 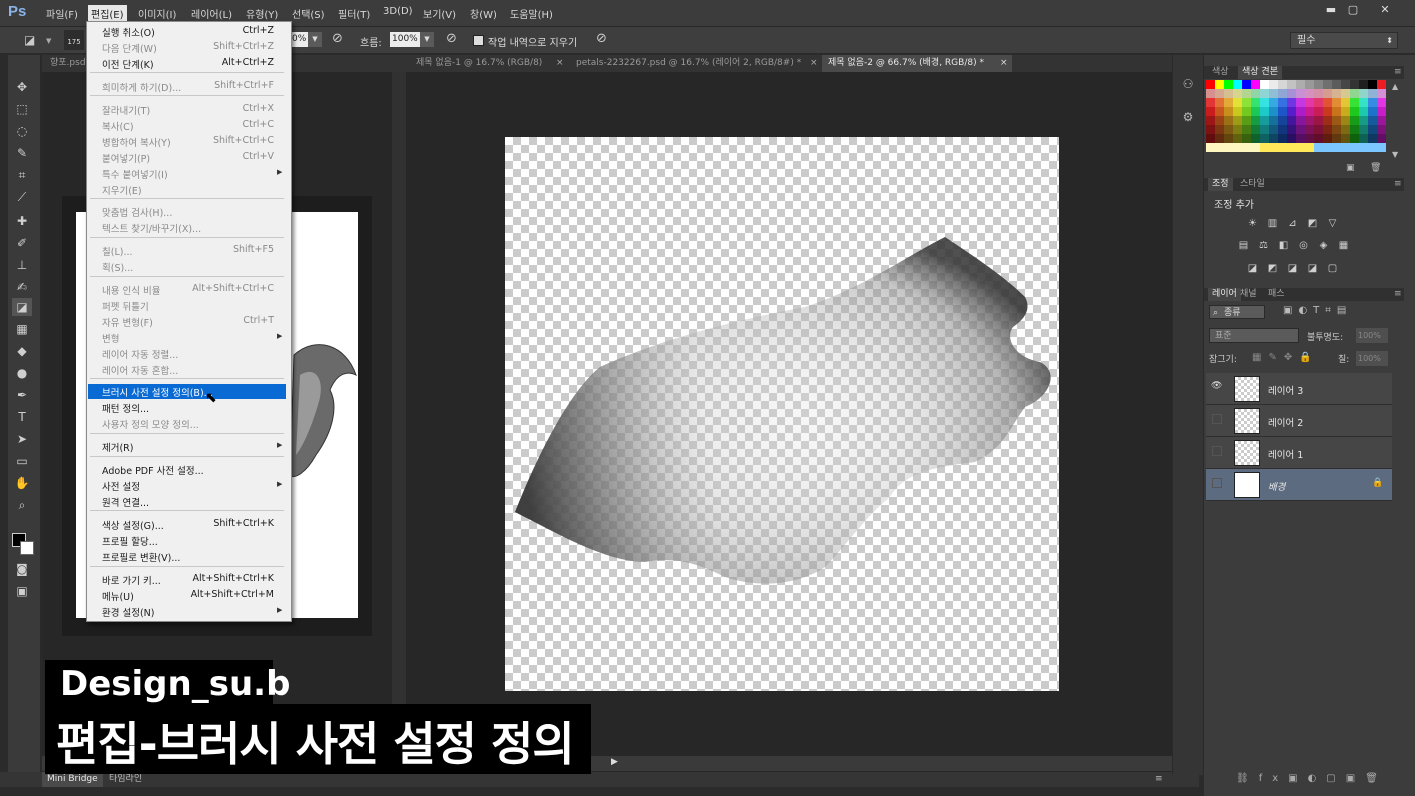 What do you see at coordinates (22, 221) in the screenshot?
I see `healing-brush-tool-icon: ✚` at bounding box center [22, 221].